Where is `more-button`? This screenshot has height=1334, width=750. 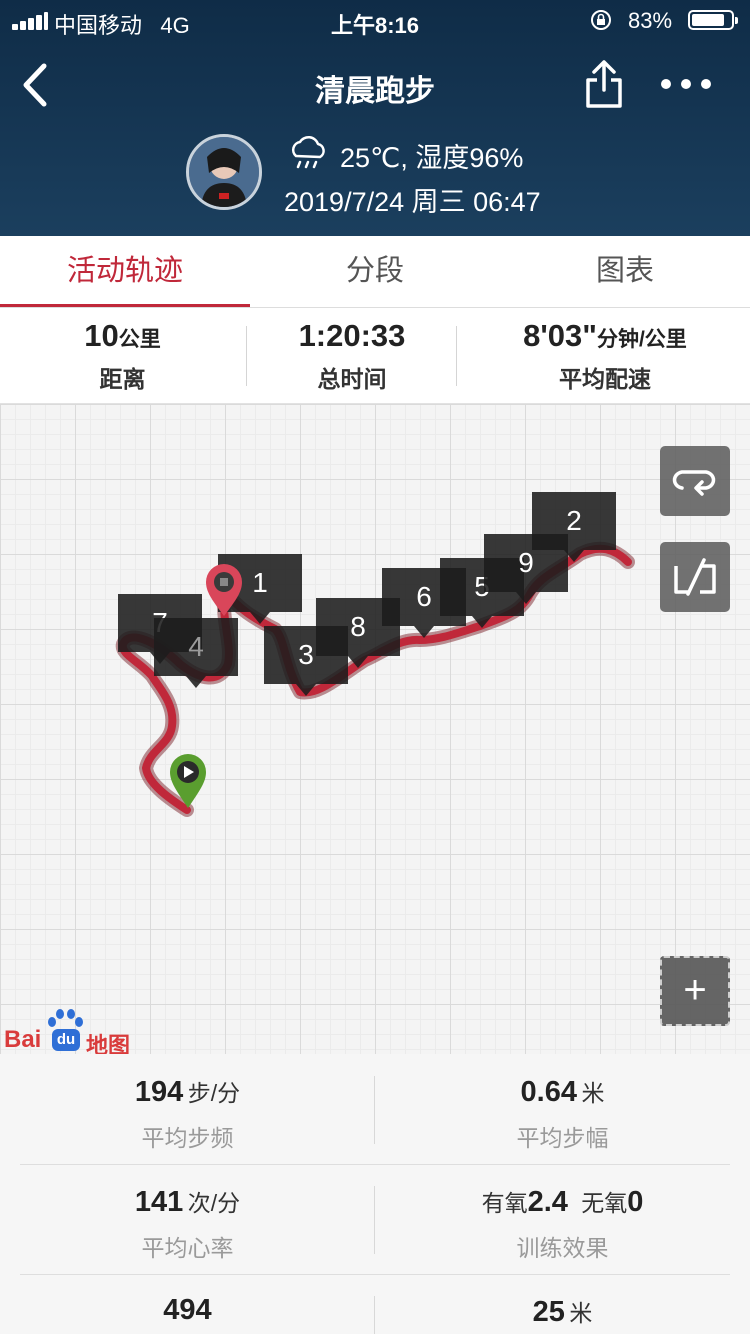
more-button is located at coordinates (686, 84).